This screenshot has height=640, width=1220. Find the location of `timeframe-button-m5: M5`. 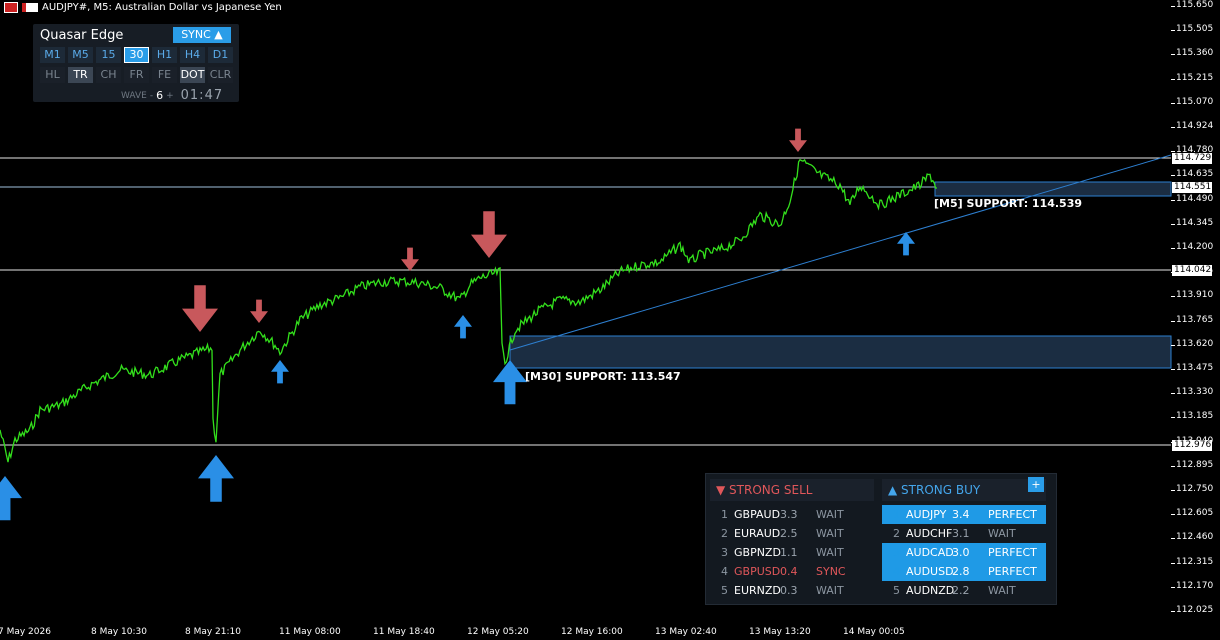

timeframe-button-m5: M5 is located at coordinates (80, 55).